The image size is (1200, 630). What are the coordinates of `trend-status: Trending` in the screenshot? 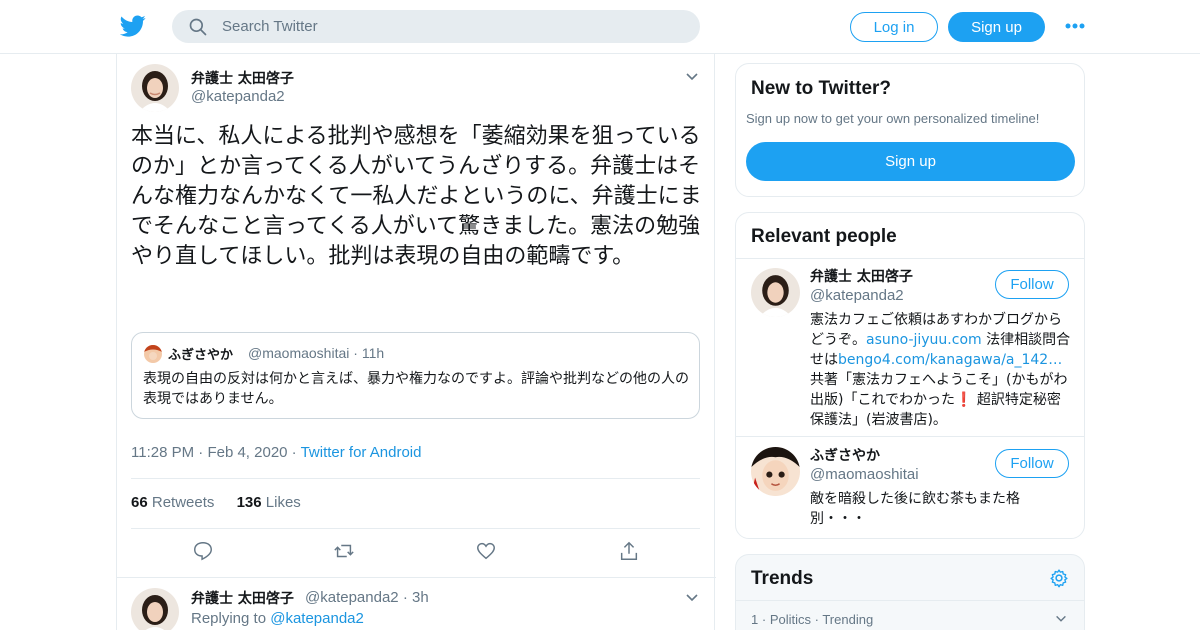 It's located at (848, 619).